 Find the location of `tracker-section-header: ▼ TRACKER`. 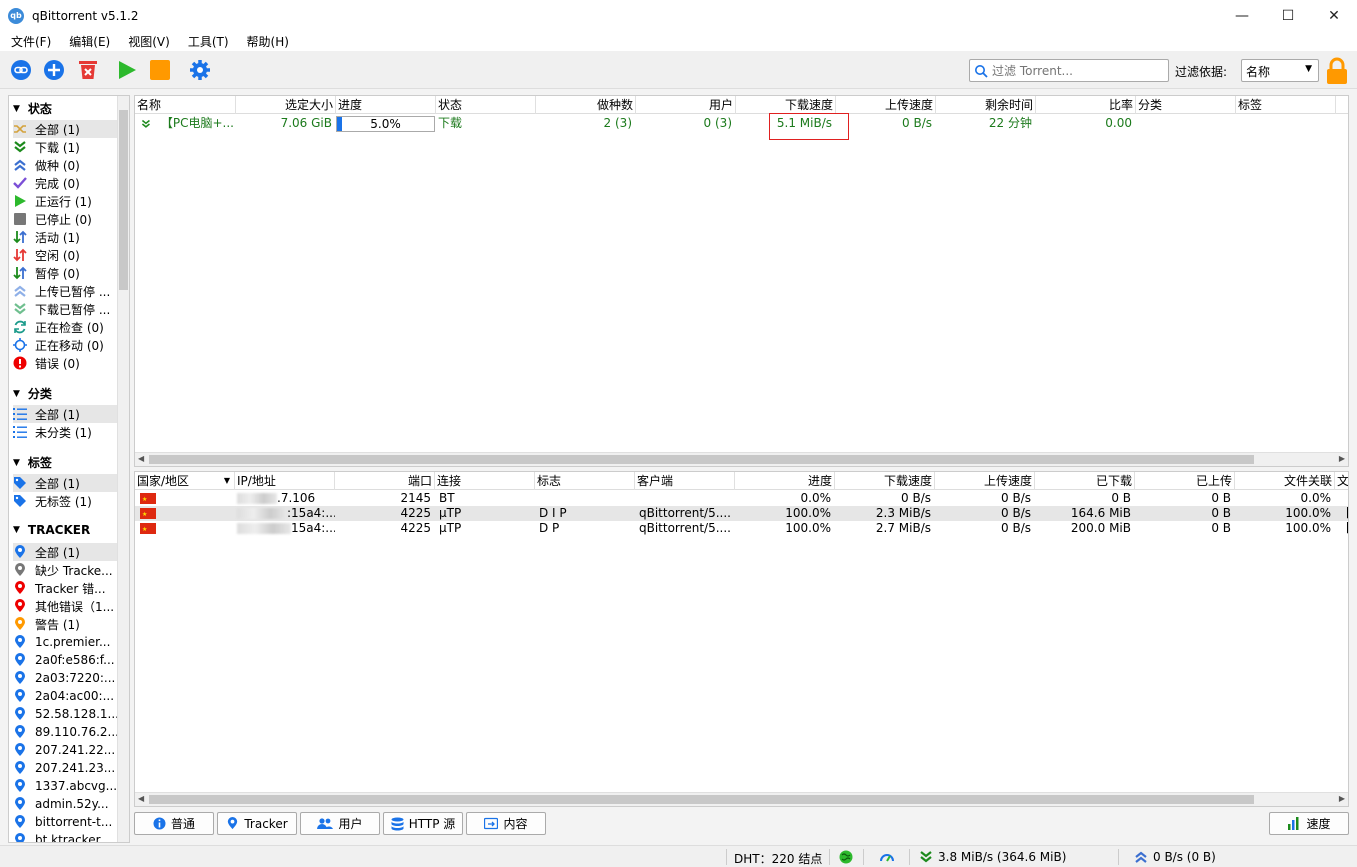

tracker-section-header: ▼ TRACKER is located at coordinates (51, 530).